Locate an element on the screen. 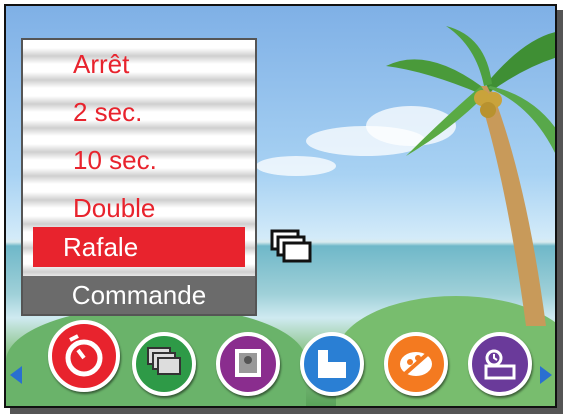 This screenshot has height=417, width=571. scroll-right-arrow-icon is located at coordinates (546, 375).